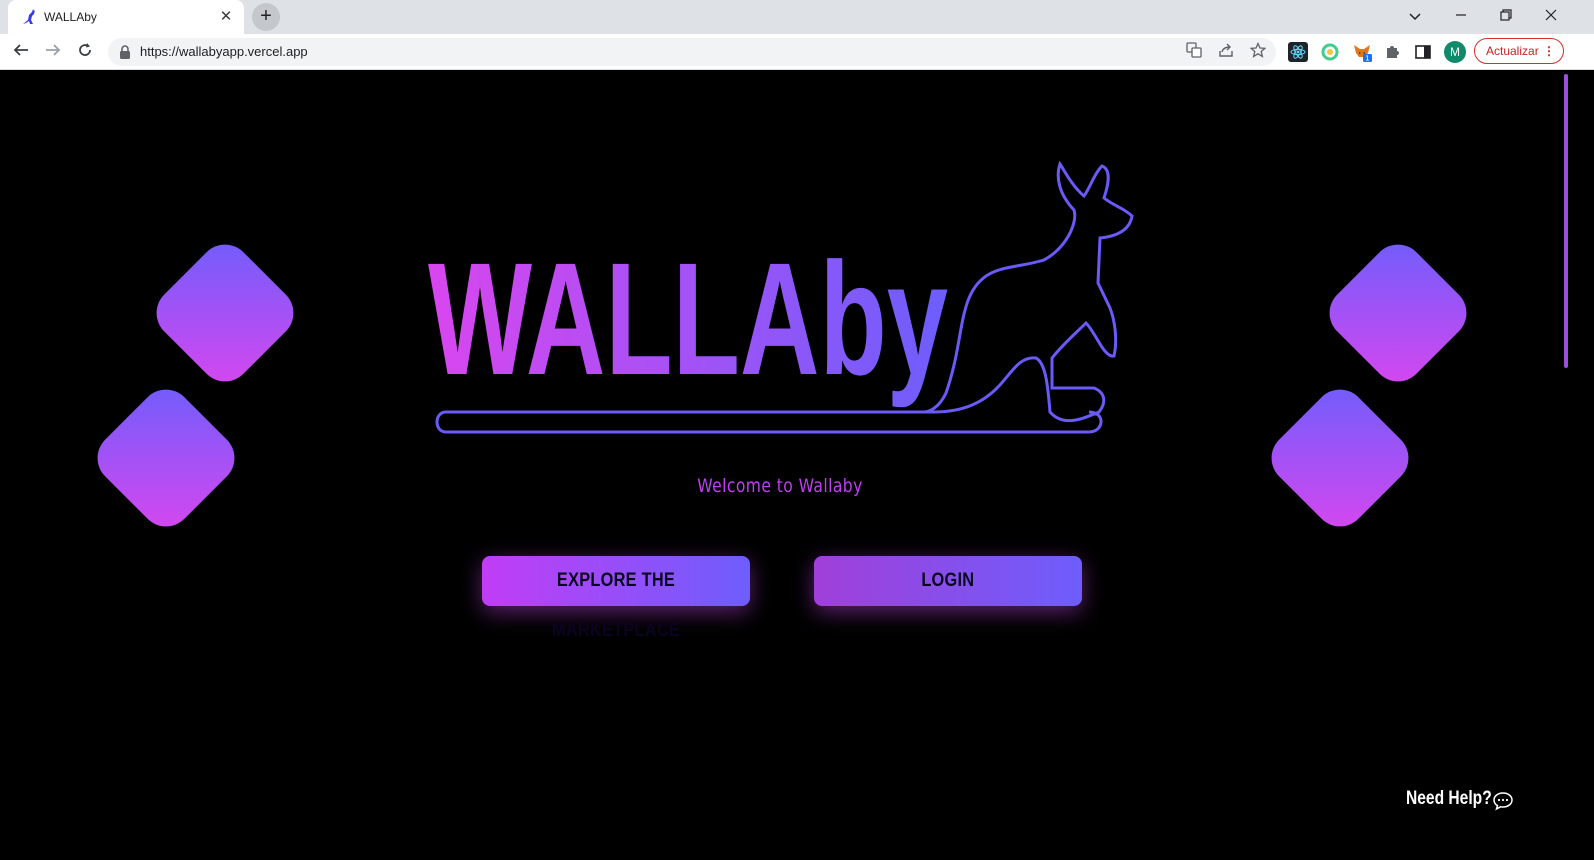  Describe the element at coordinates (85, 52) in the screenshot. I see `reload-icon` at that location.